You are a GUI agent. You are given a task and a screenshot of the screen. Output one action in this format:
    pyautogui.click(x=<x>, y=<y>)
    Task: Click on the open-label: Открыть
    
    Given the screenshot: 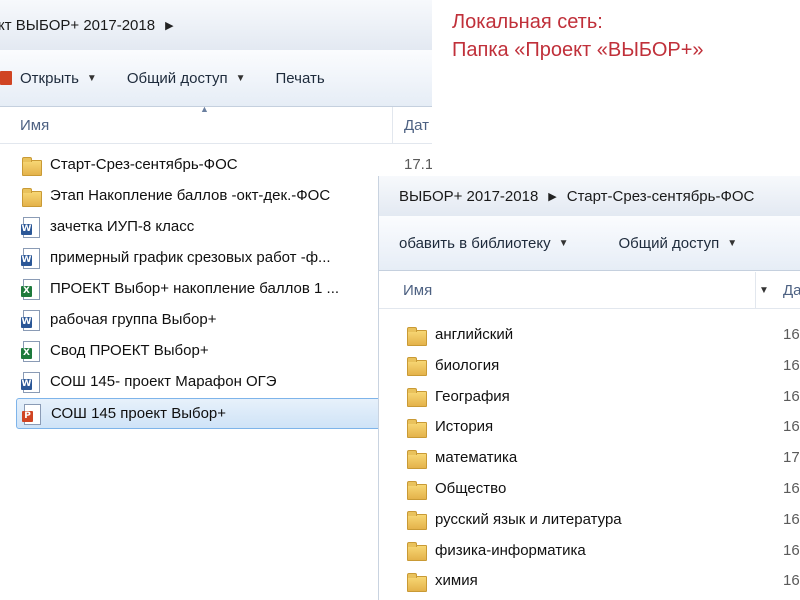 What is the action you would take?
    pyautogui.click(x=49, y=78)
    